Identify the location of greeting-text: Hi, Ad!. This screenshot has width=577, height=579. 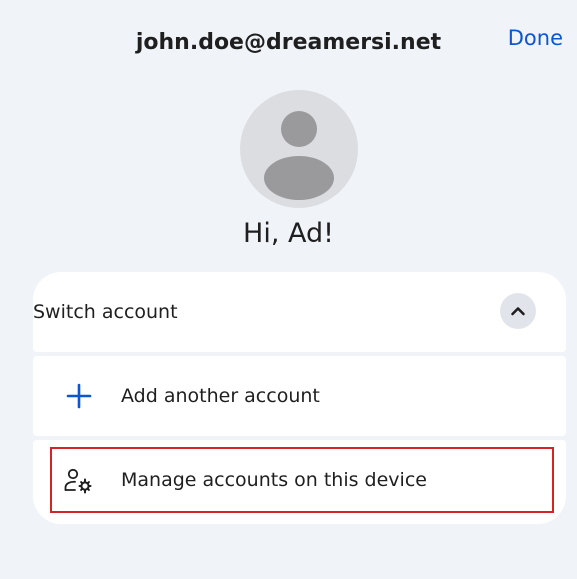
(288, 233).